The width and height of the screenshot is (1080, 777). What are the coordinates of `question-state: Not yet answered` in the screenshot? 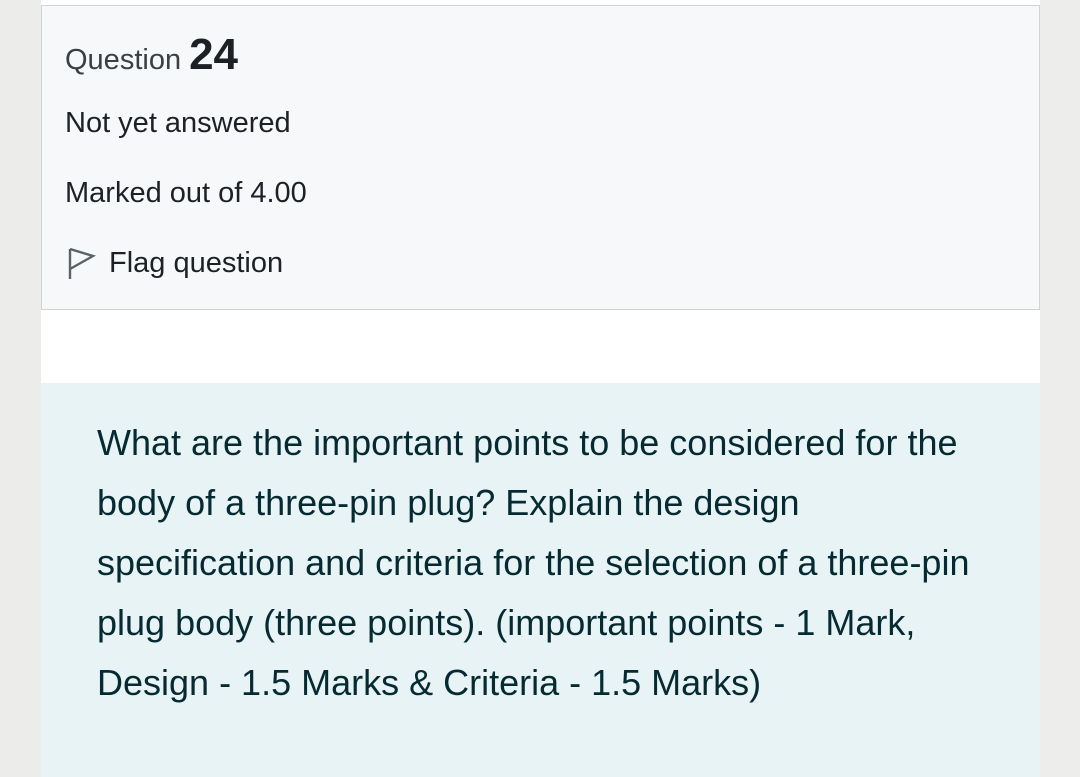 It's located at (178, 123).